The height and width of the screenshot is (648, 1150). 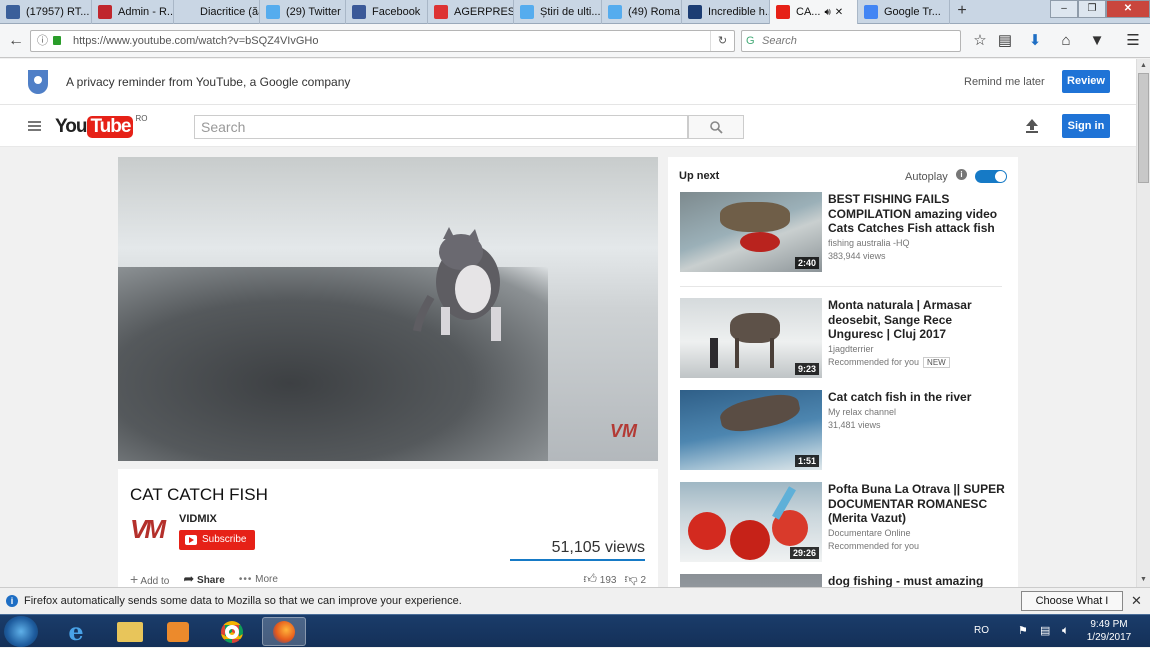 I want to click on flag-icon: ⚑, so click(x=1023, y=630).